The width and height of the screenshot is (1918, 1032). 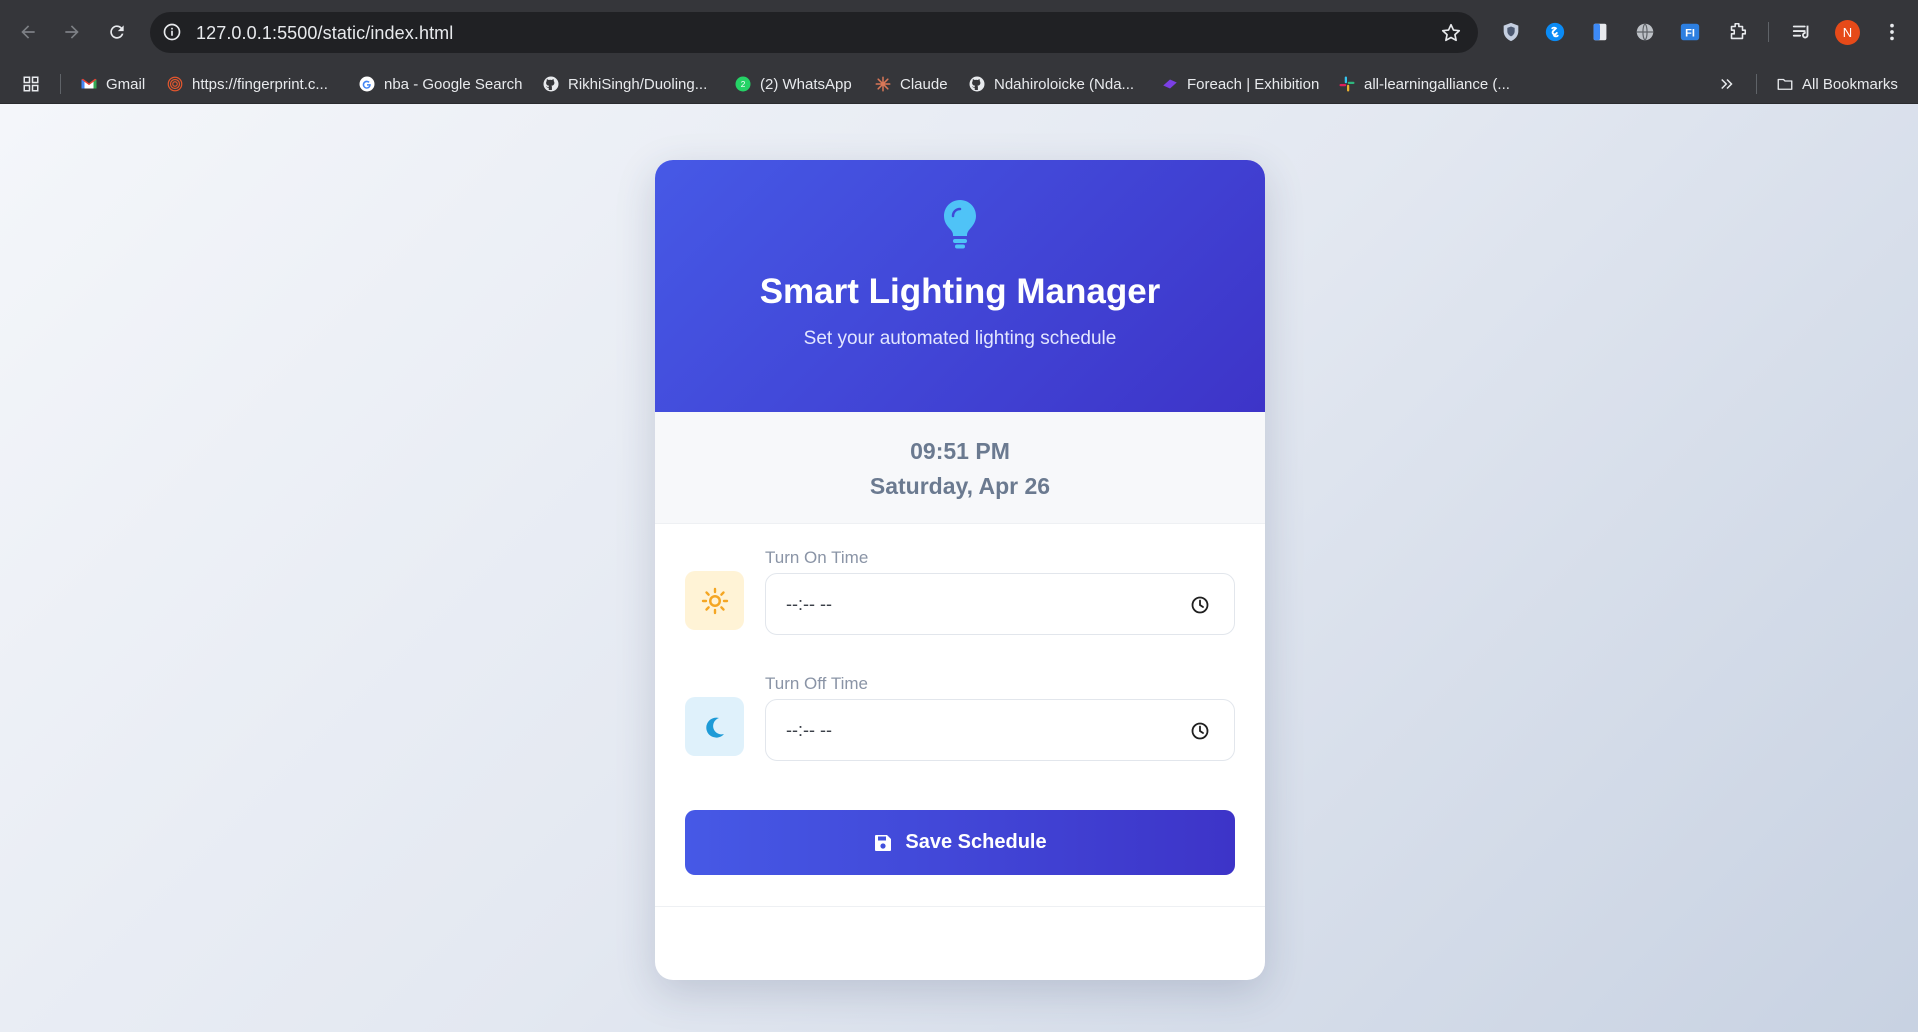 What do you see at coordinates (175, 84) in the screenshot?
I see `fingerprint-icon` at bounding box center [175, 84].